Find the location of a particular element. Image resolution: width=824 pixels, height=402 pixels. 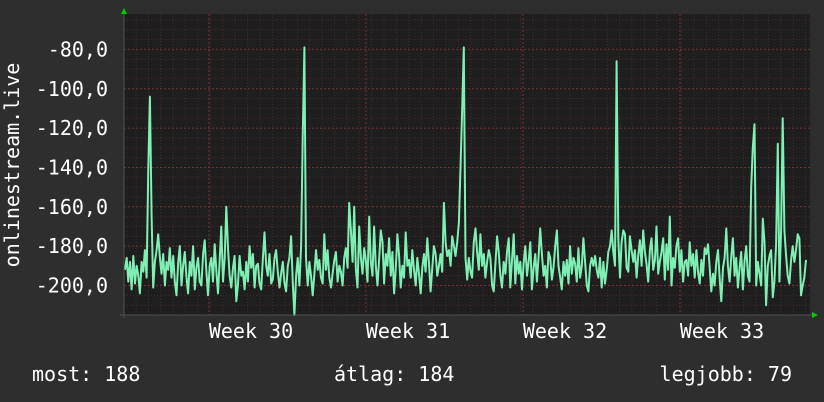

y-axis-label: onlinestream.live is located at coordinates (12, 165).